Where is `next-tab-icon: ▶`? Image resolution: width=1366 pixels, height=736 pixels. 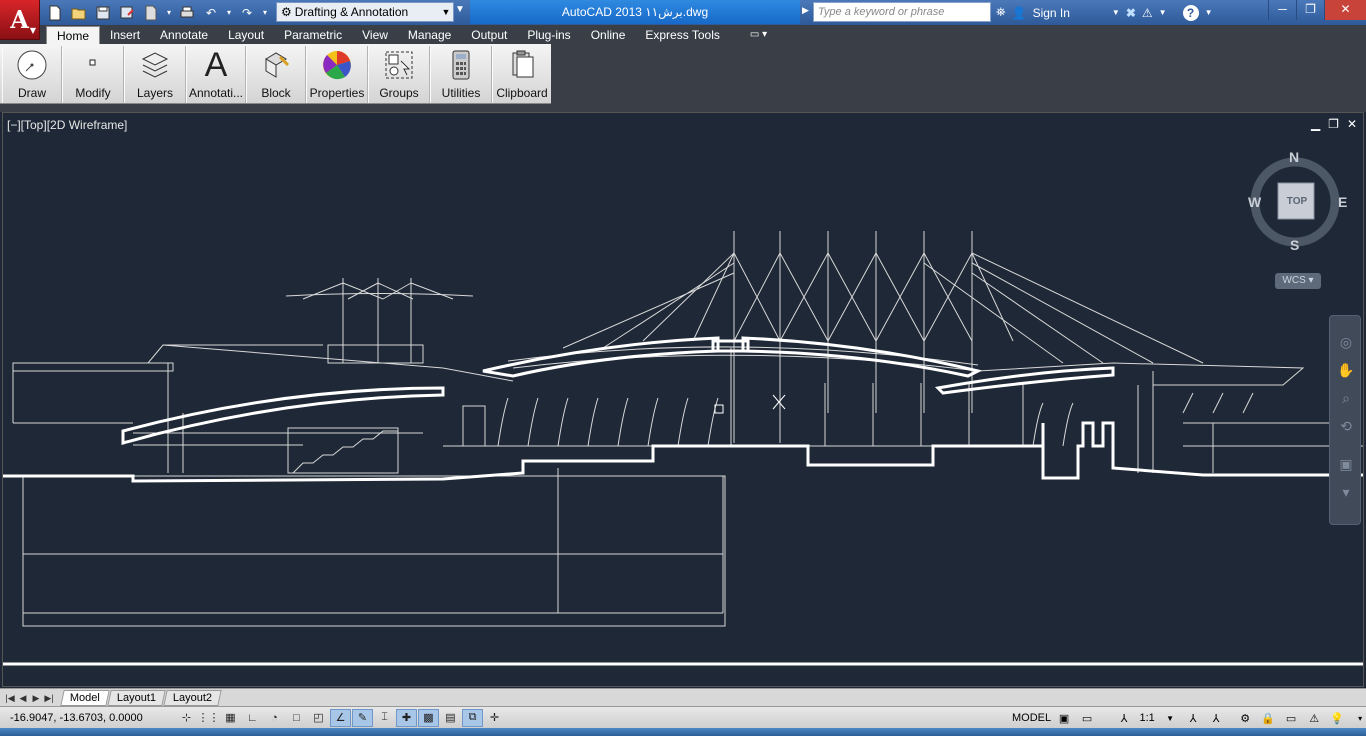
next-tab-icon: ▶ is located at coordinates (36, 698).